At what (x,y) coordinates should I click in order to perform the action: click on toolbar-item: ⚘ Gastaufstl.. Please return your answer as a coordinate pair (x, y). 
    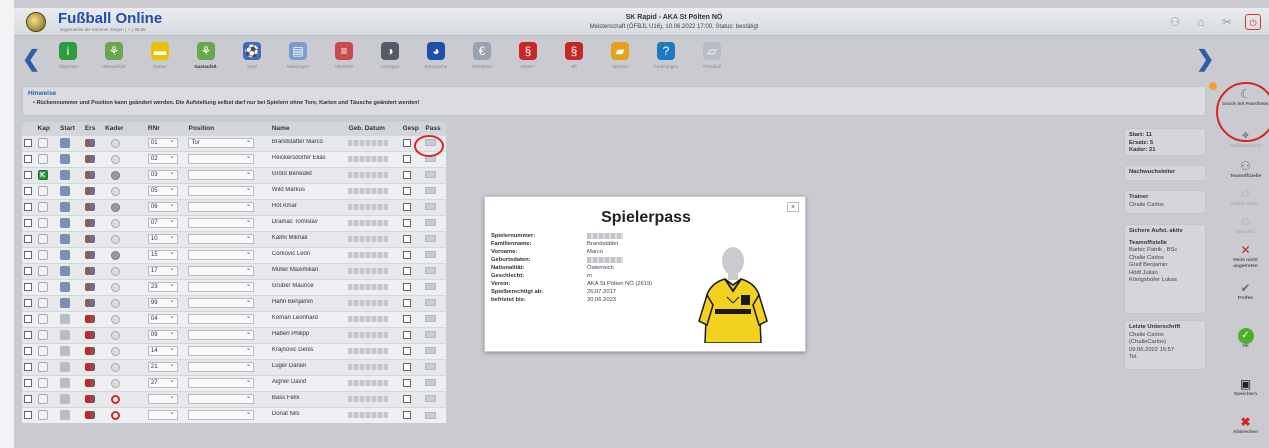
    Looking at the image, I should click on (206, 55).